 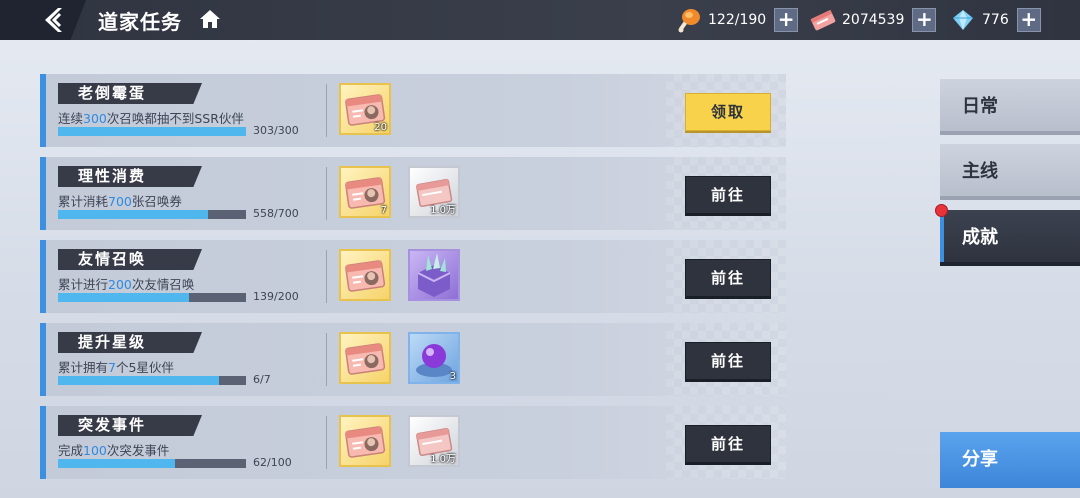 I want to click on desc-suffix: 张召唤券, so click(x=156, y=201).